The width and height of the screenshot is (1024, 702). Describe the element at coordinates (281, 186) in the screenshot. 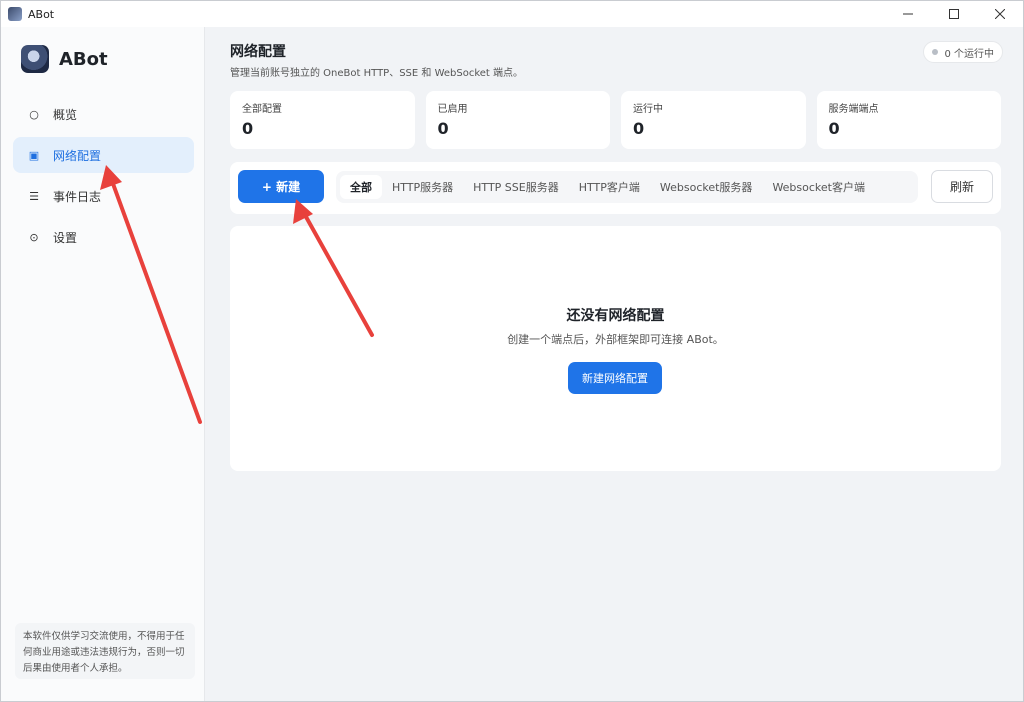

I see `new-button: + 新建` at that location.